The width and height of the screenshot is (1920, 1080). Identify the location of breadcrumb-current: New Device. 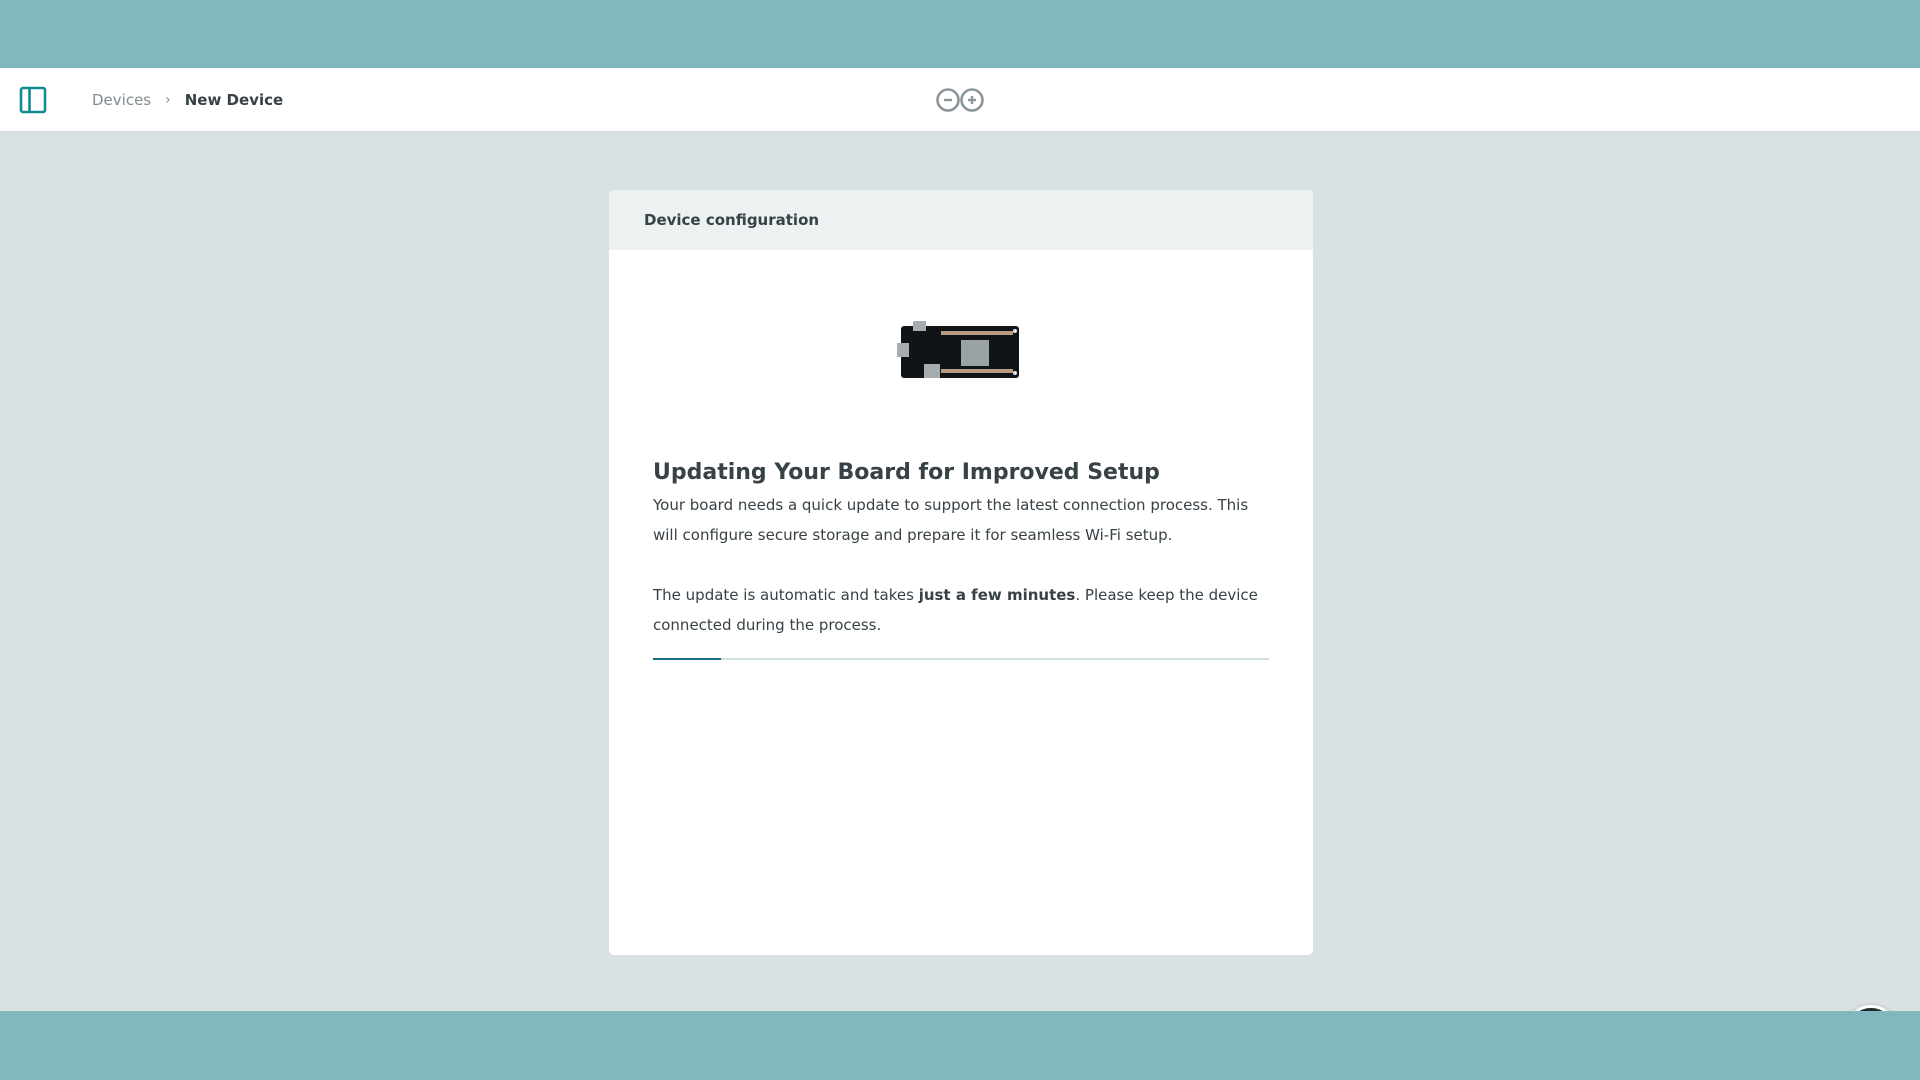
(234, 100).